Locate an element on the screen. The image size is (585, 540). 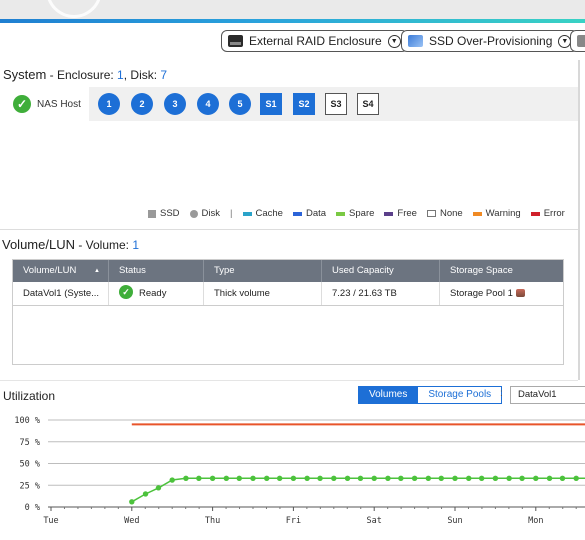
nas-host-label: NAS Host is located at coordinates (59, 104).